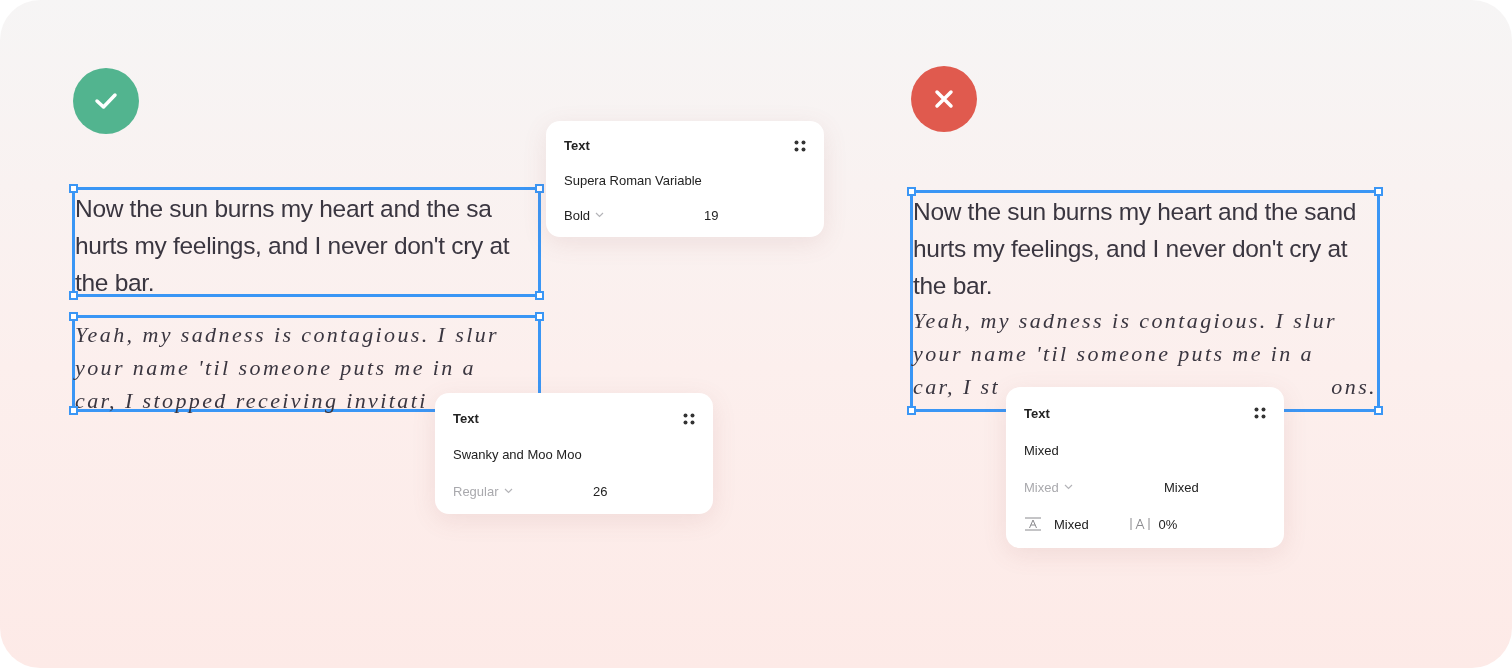  What do you see at coordinates (633, 180) in the screenshot?
I see `font-family-value: Supera Roman Variable` at bounding box center [633, 180].